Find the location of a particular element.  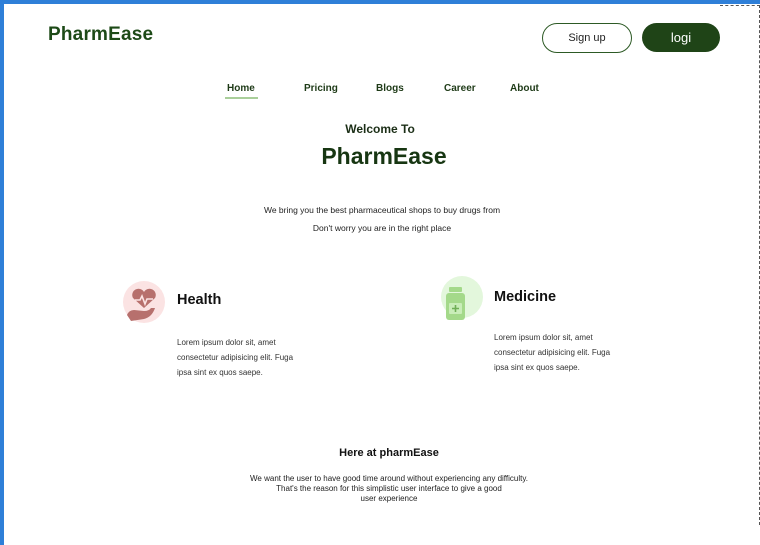

feature-desc-health-line-3: ipsa sint ex quos saepe. is located at coordinates (220, 372).